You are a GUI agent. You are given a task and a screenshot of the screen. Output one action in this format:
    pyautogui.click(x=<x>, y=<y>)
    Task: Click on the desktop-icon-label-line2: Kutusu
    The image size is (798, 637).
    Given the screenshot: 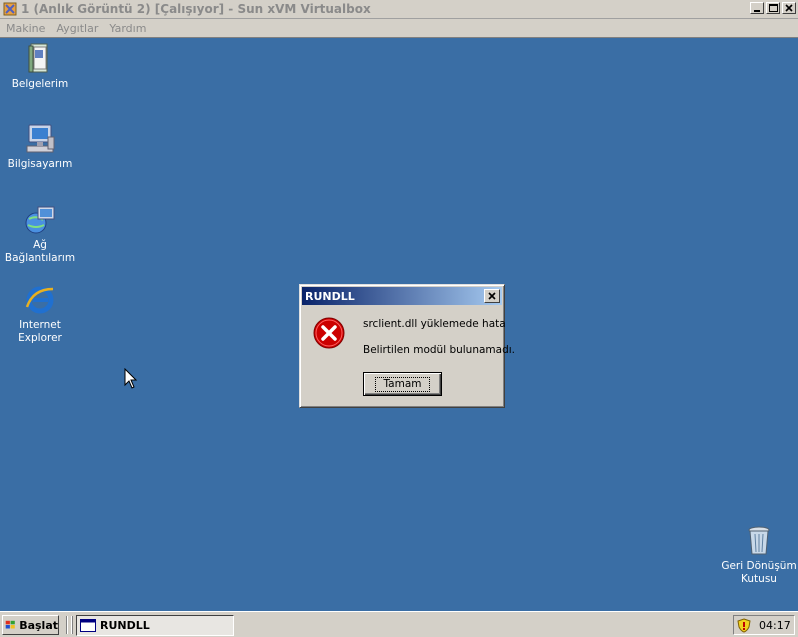 What is the action you would take?
    pyautogui.click(x=759, y=579)
    